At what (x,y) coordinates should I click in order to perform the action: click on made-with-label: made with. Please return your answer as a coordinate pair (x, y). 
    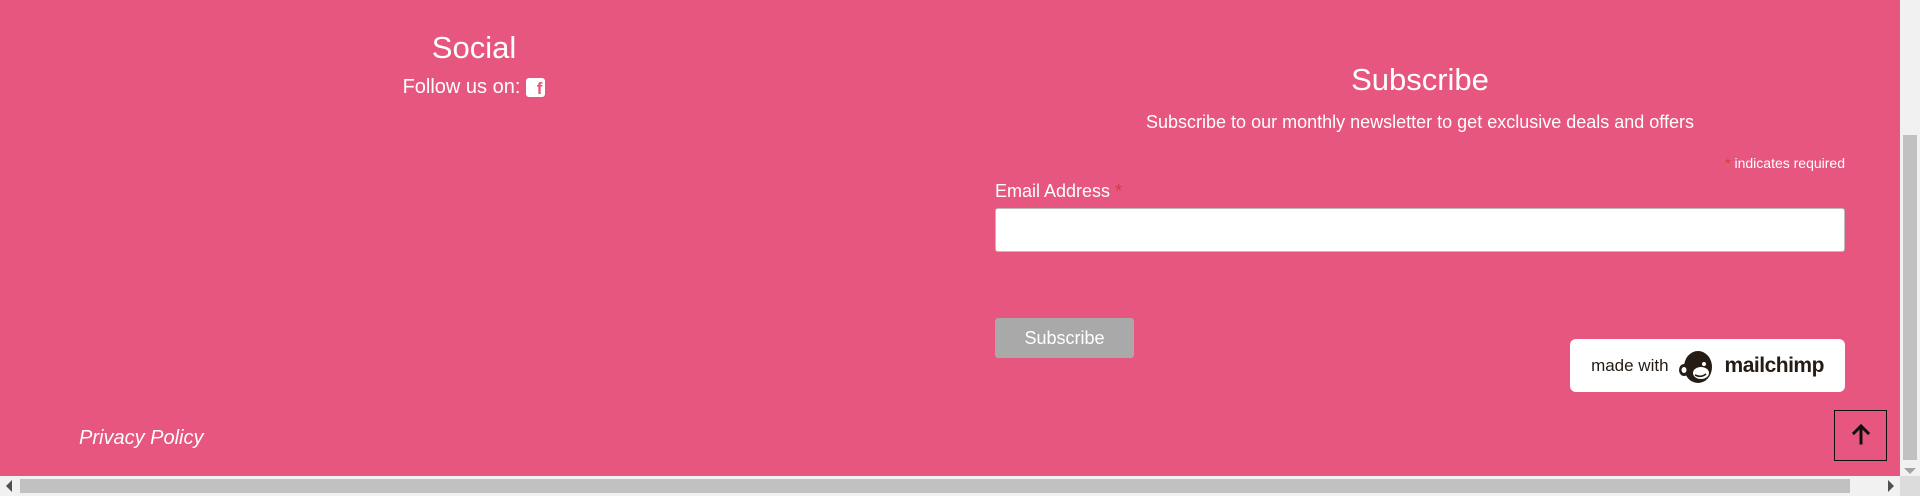
    Looking at the image, I should click on (1630, 365).